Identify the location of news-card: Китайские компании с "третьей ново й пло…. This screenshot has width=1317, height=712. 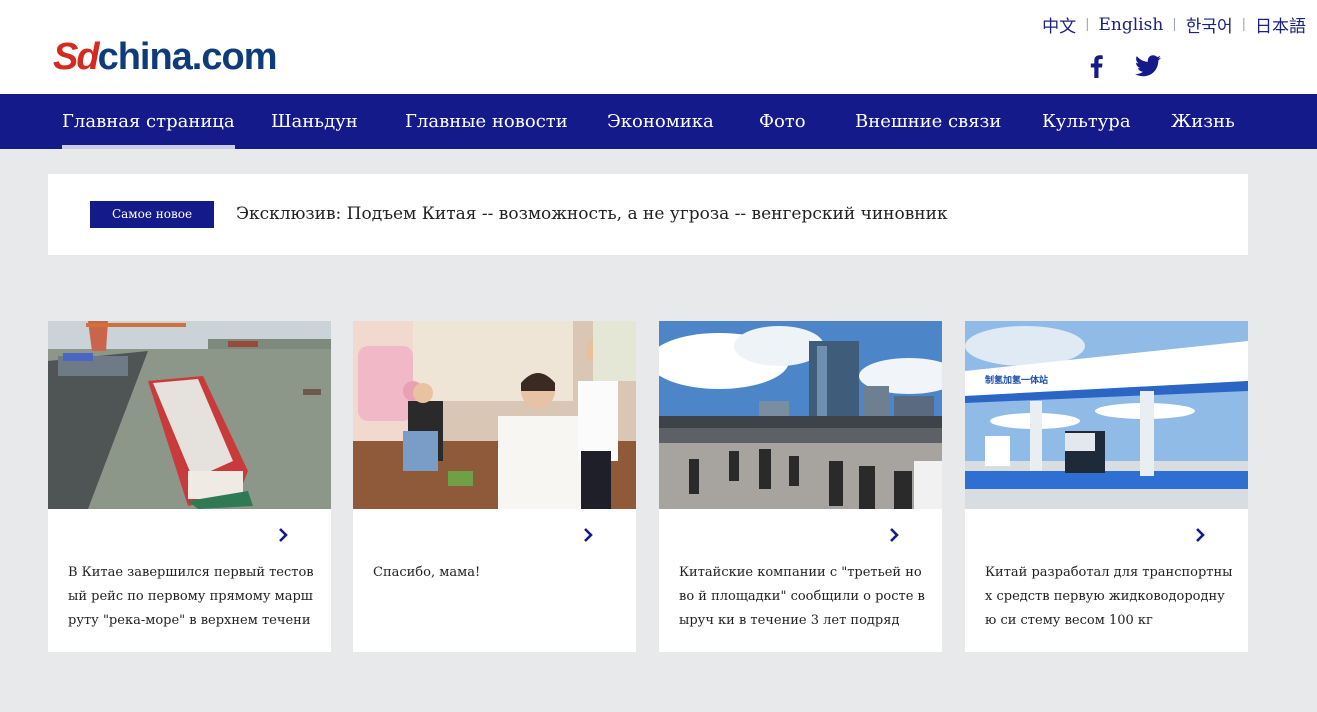
(800, 486).